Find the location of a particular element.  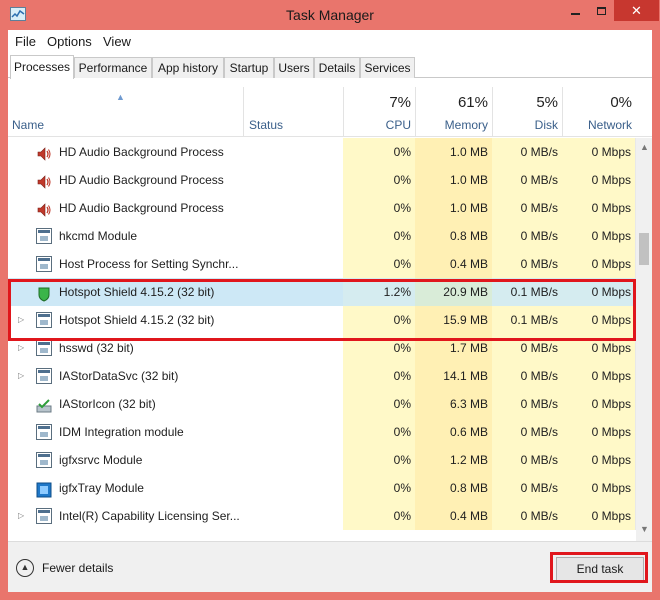

chevron-up-icon: ▲ is located at coordinates (25, 568).